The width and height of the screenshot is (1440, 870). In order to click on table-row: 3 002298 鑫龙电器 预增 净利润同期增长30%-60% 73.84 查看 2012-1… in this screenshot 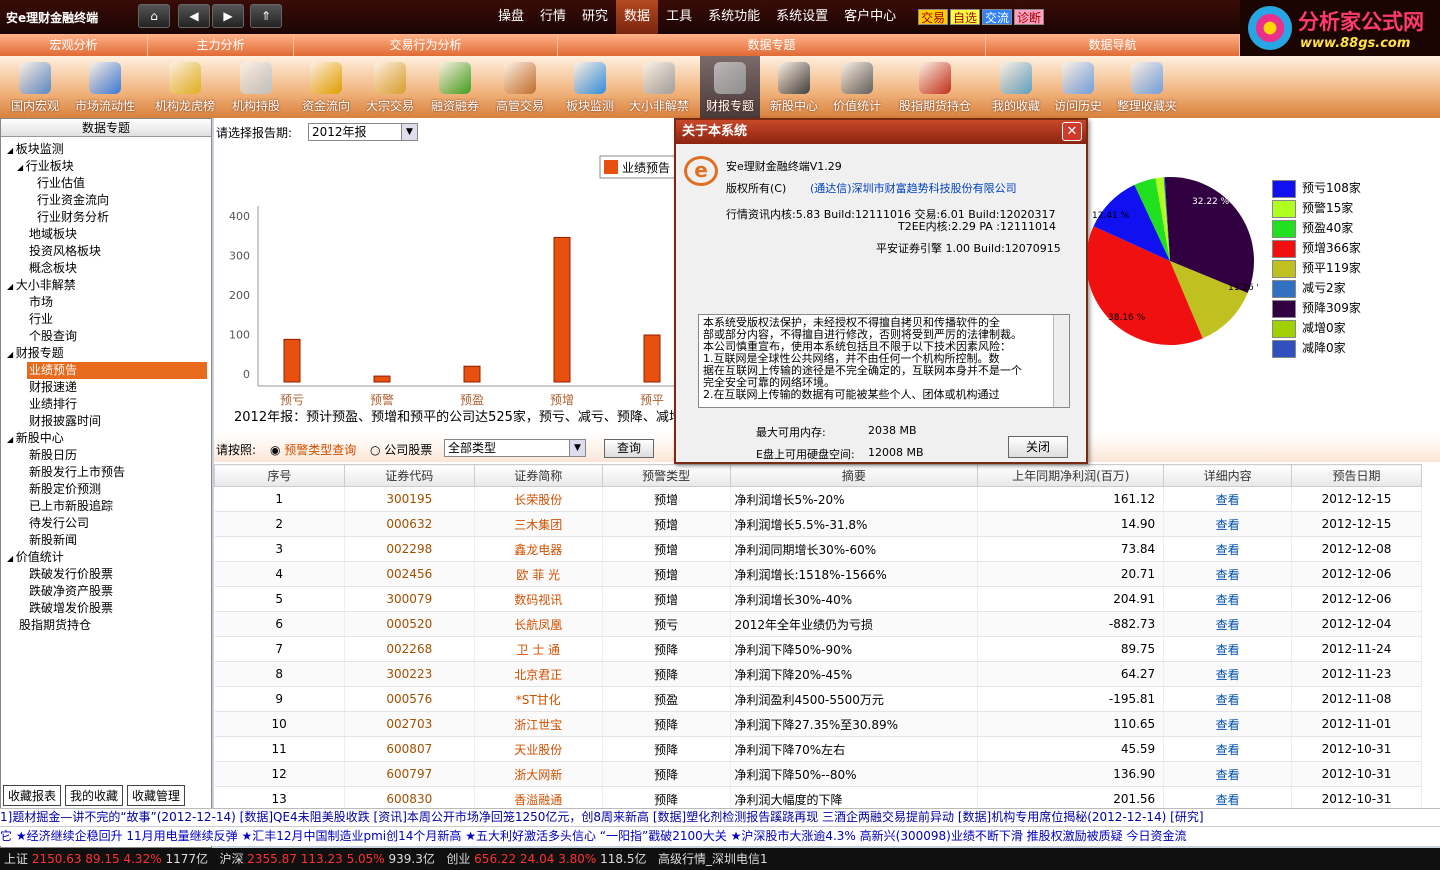, I will do `click(818, 549)`.